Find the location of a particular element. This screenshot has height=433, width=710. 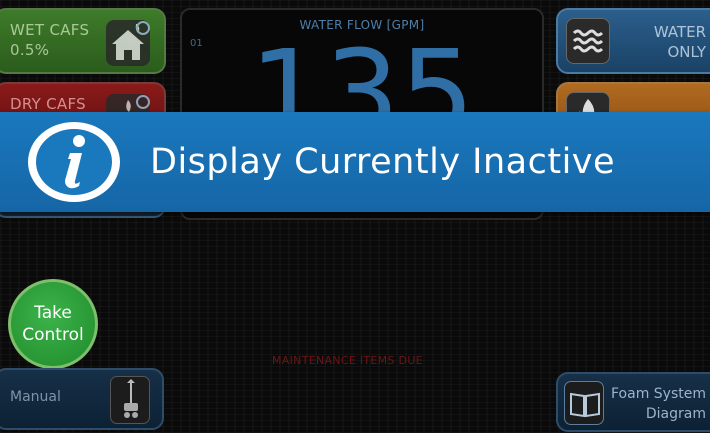

water-waves-icon is located at coordinates (588, 41).